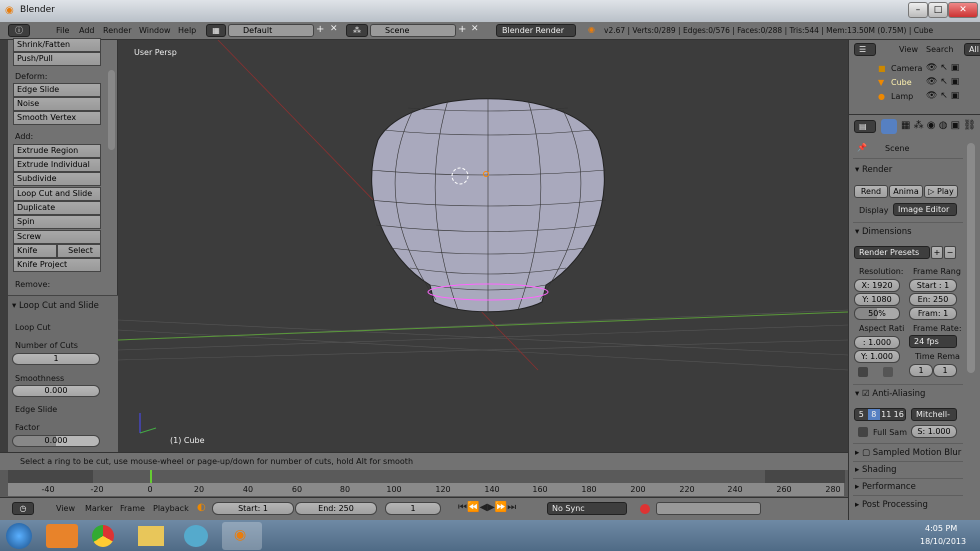 This screenshot has height=551, width=980. What do you see at coordinates (57, 90) in the screenshot?
I see `edge-slide-button: Edge Slide` at bounding box center [57, 90].